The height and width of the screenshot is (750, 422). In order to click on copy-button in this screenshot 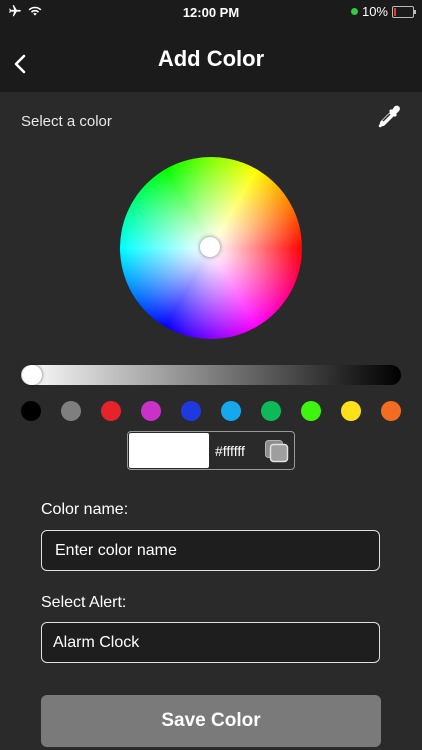, I will do `click(277, 451)`.